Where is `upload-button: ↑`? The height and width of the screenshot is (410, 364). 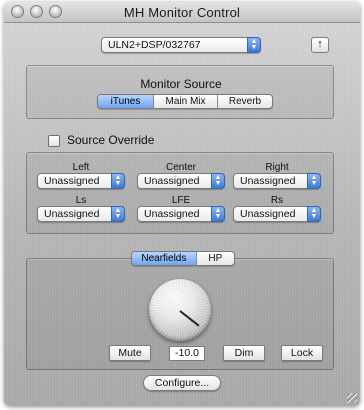 upload-button: ↑ is located at coordinates (320, 45).